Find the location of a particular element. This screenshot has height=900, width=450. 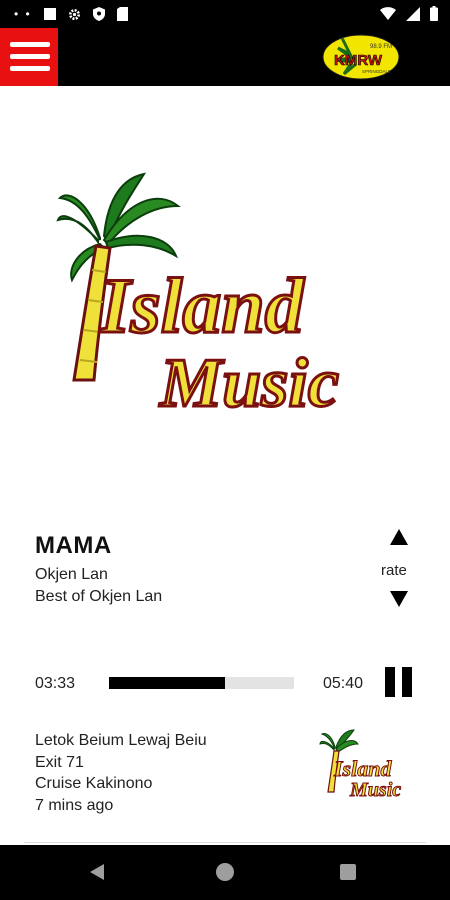

artwork-line1: Island is located at coordinates (202, 305).